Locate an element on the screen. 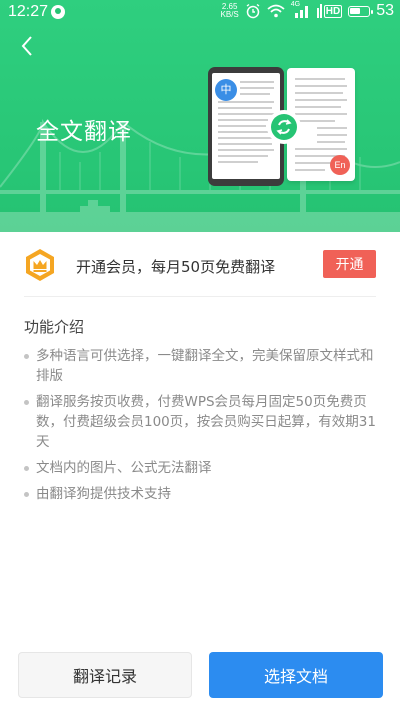 The image size is (400, 711). status-time: 12:27 is located at coordinates (28, 11).